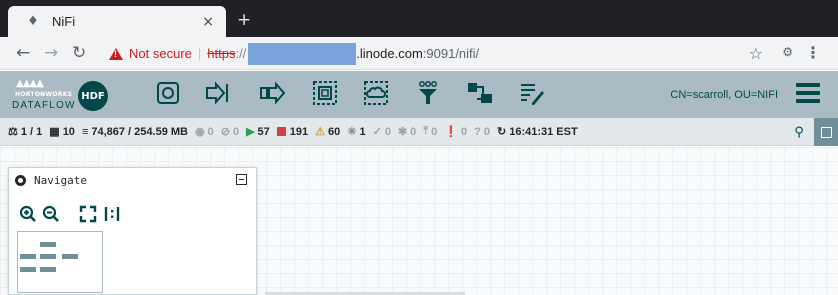 The height and width of the screenshot is (295, 838). Describe the element at coordinates (258, 132) in the screenshot. I see `running-count: ▶ 57` at that location.